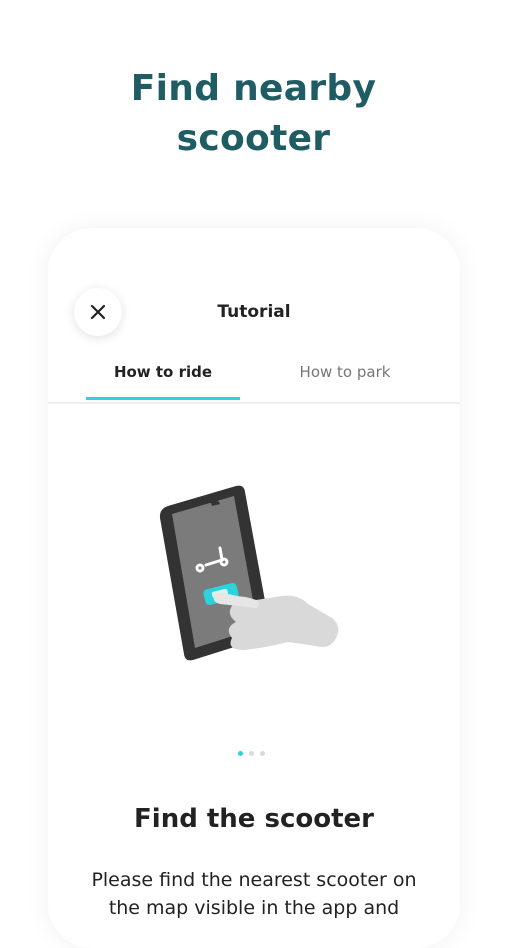 This screenshot has width=507, height=948. I want to click on active-tab-indicator, so click(163, 398).